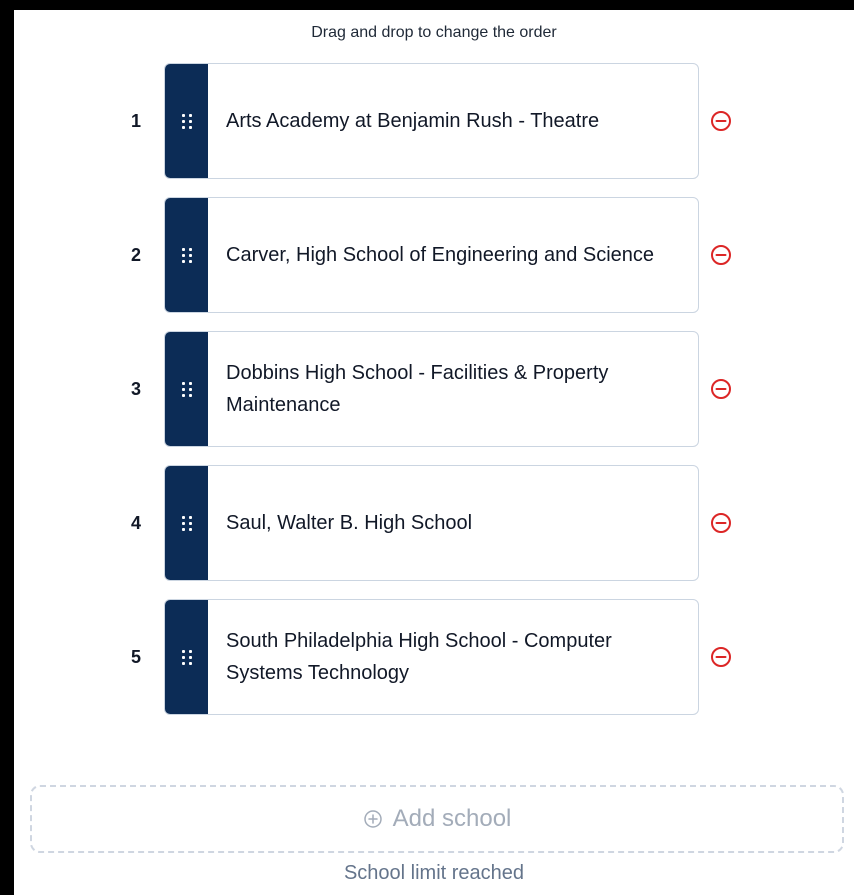 The image size is (854, 895). I want to click on drag-instructions: Drag and drop to change the order, so click(434, 32).